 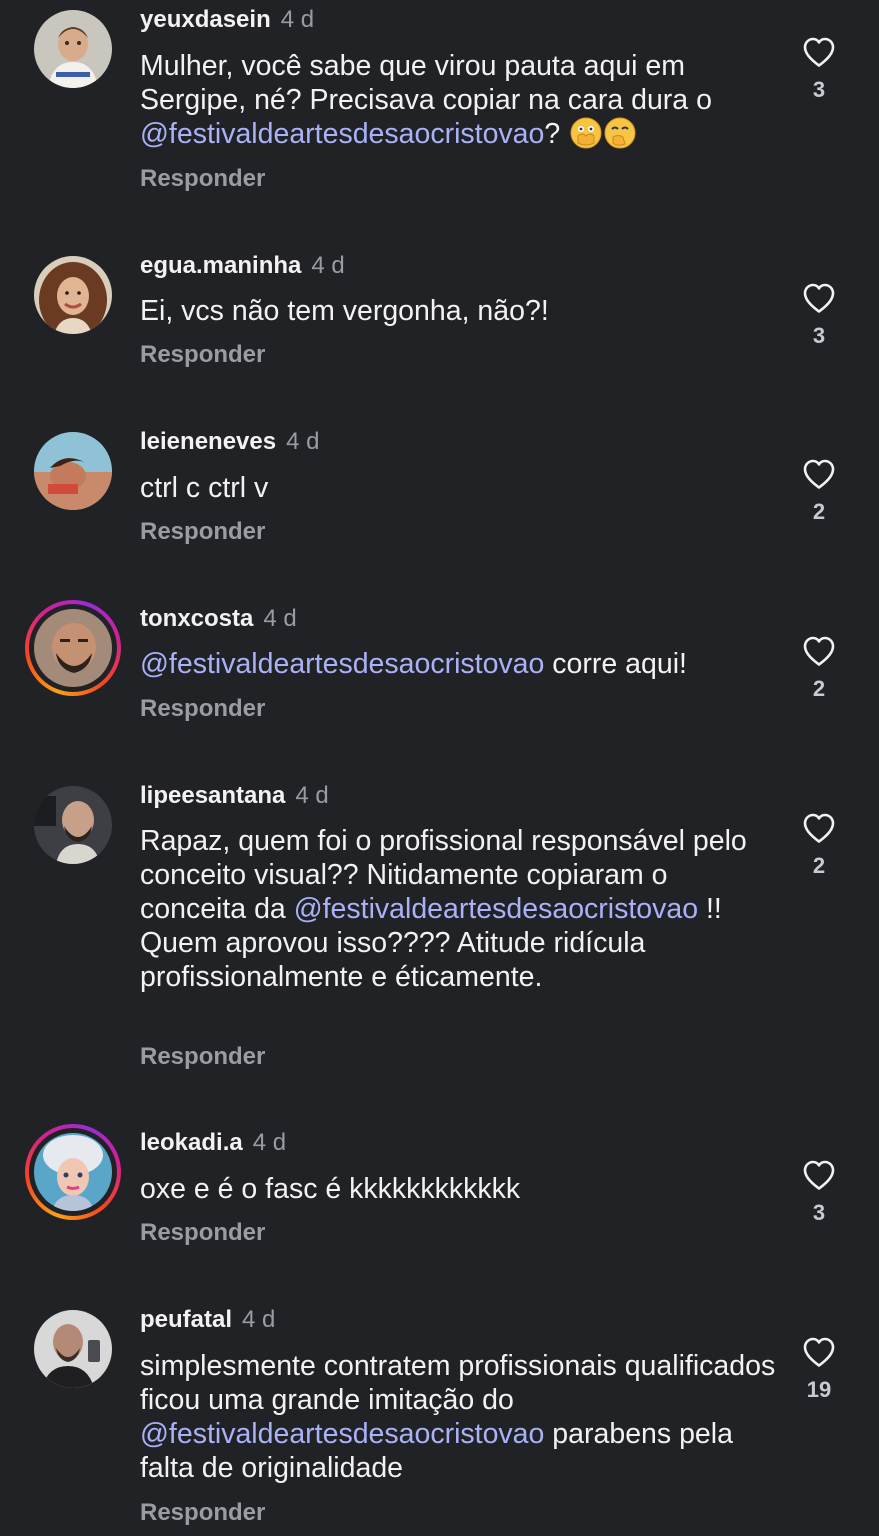 I want to click on face-with-open-eyes-and-hand-over-mouth-icon, so click(x=586, y=133).